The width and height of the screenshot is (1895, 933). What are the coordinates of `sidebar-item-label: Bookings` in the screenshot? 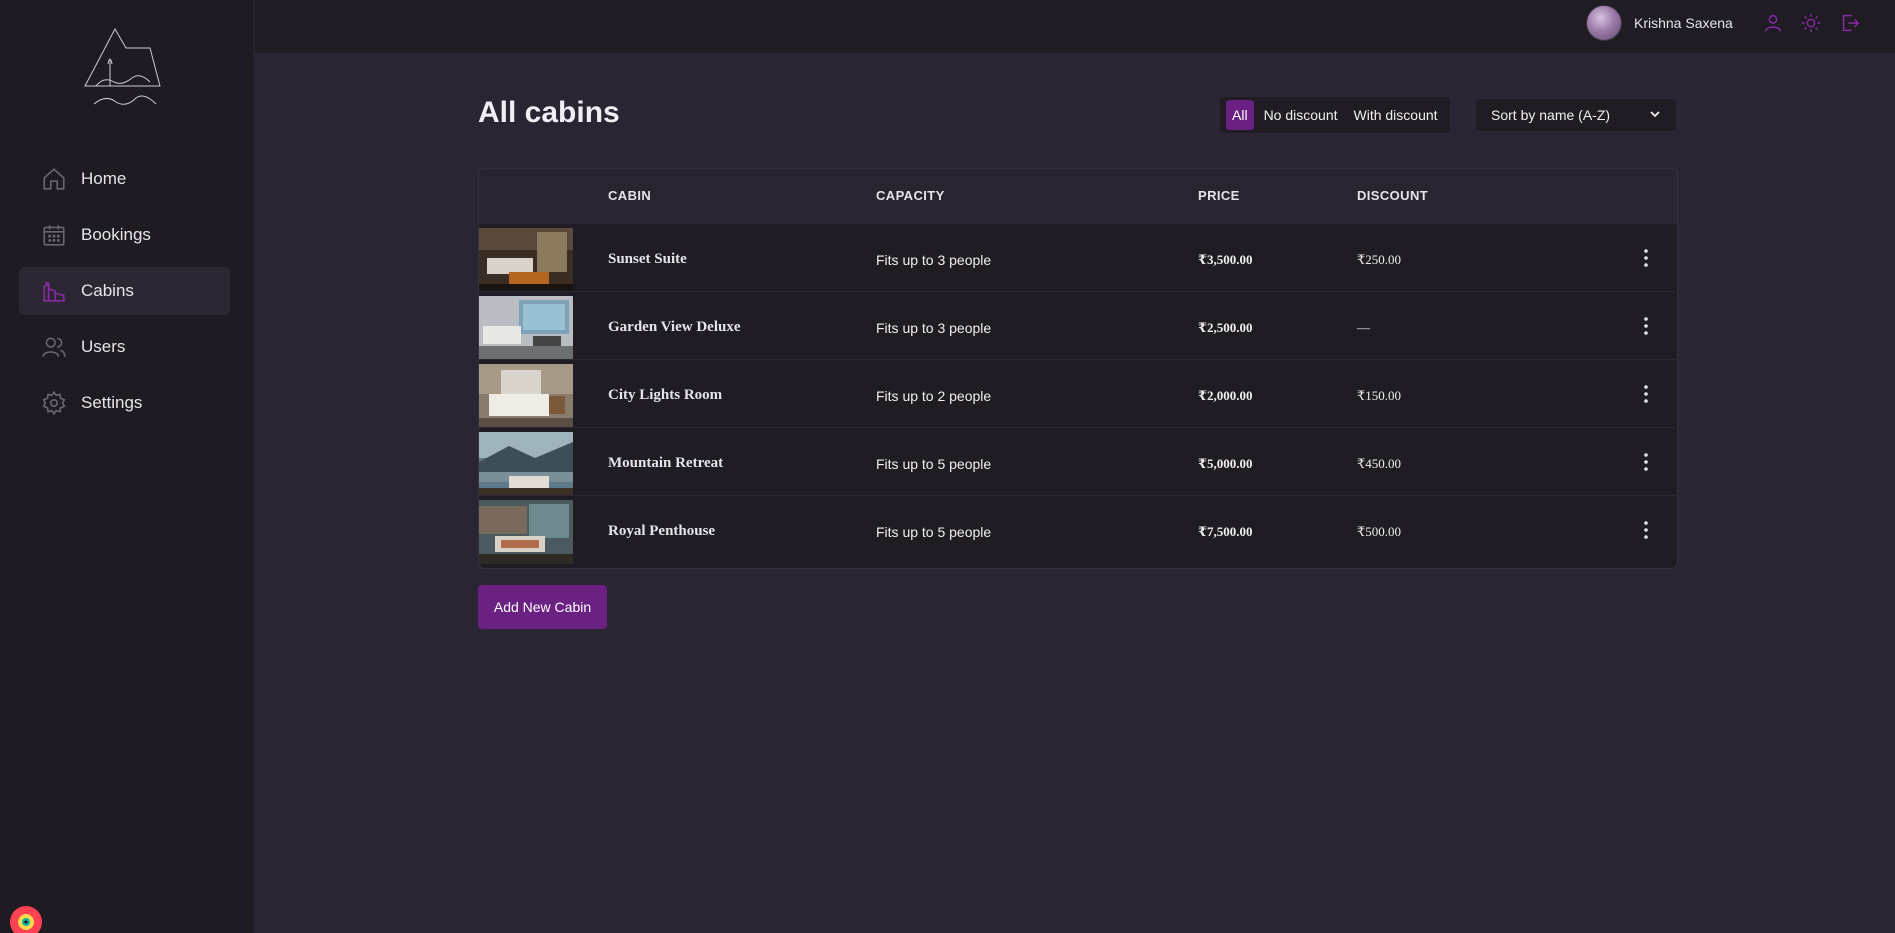 It's located at (116, 234).